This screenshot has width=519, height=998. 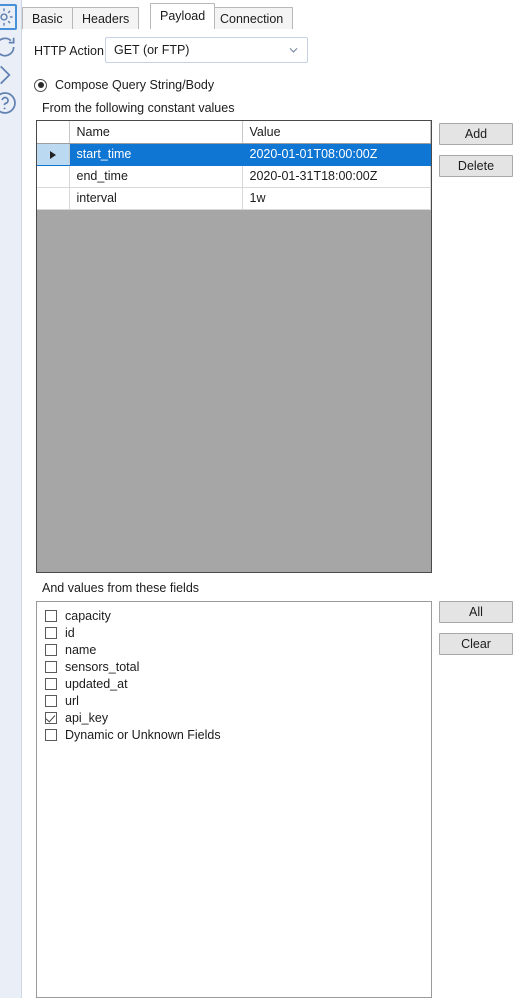 What do you see at coordinates (51, 649) in the screenshot?
I see `checkbox-name` at bounding box center [51, 649].